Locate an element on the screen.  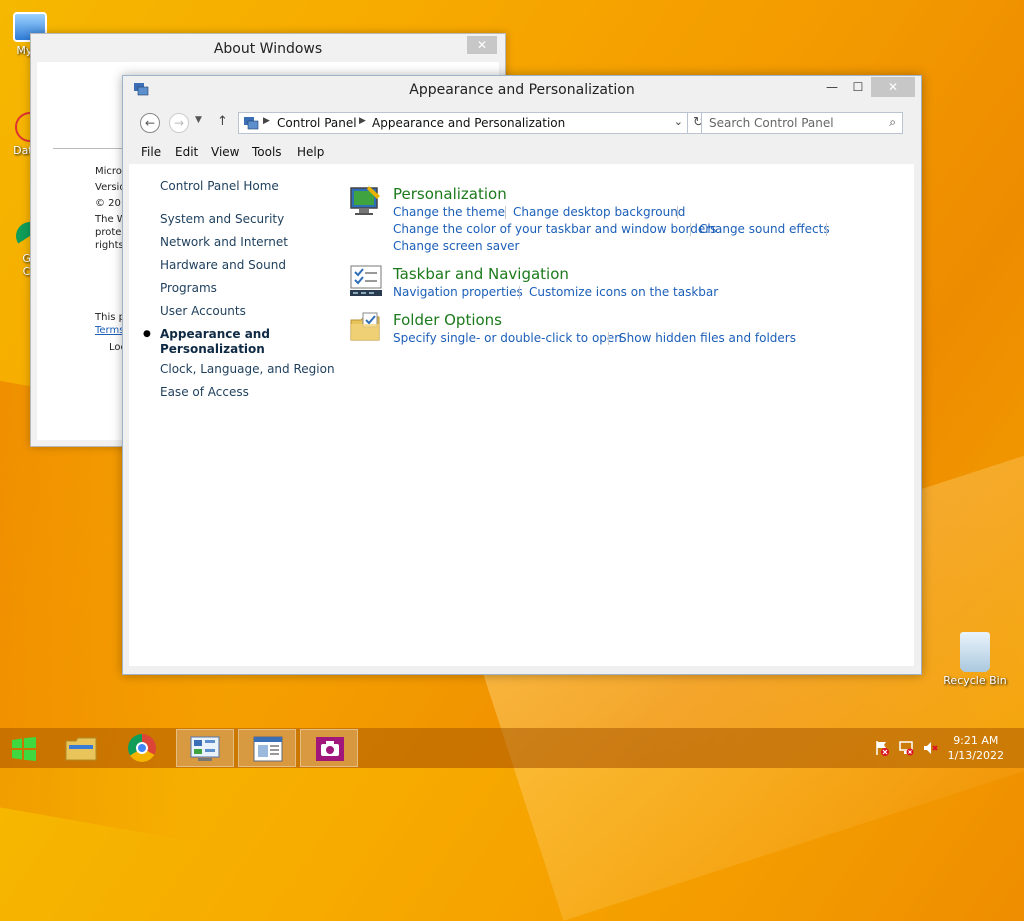
forward-button: → is located at coordinates (179, 123).